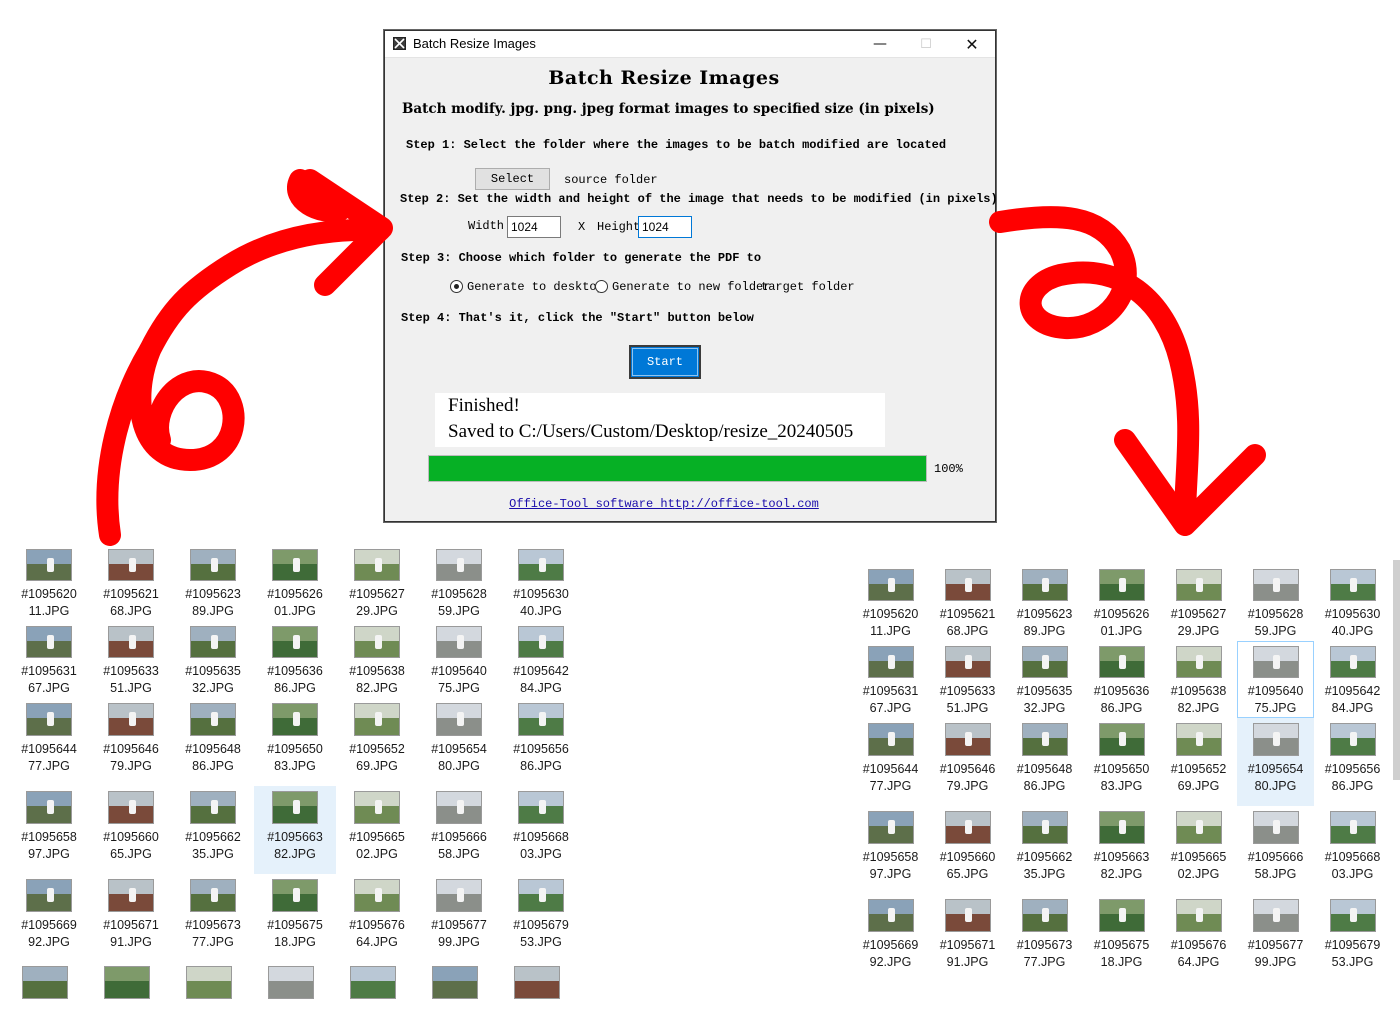 The width and height of the screenshot is (1400, 1022). What do you see at coordinates (967, 874) in the screenshot?
I see `file-name-line2: 65.JPG` at bounding box center [967, 874].